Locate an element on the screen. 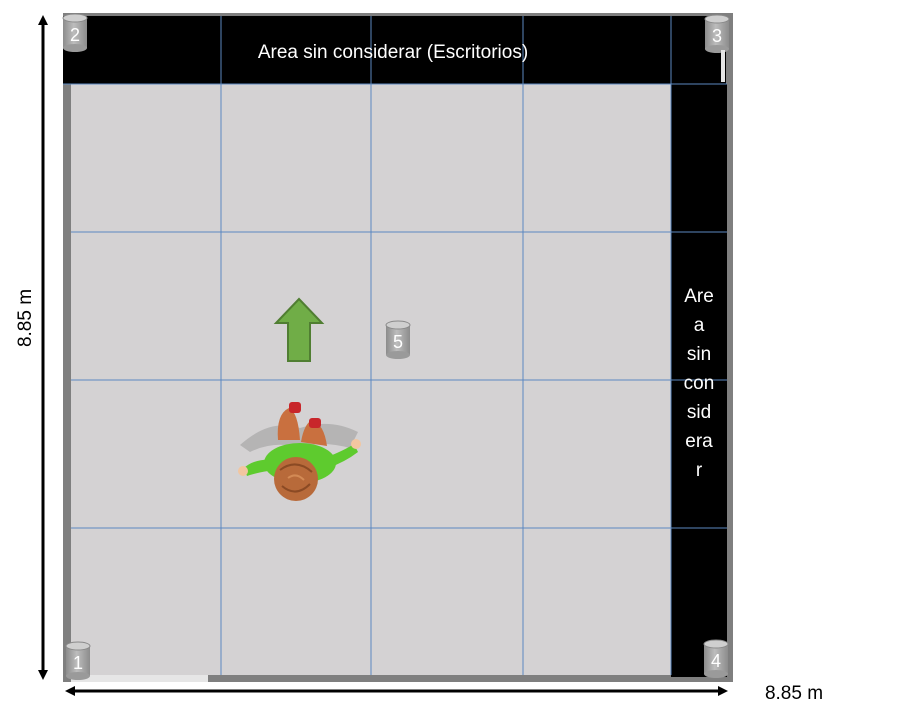  marker-5-label: 5 is located at coordinates (398, 342).